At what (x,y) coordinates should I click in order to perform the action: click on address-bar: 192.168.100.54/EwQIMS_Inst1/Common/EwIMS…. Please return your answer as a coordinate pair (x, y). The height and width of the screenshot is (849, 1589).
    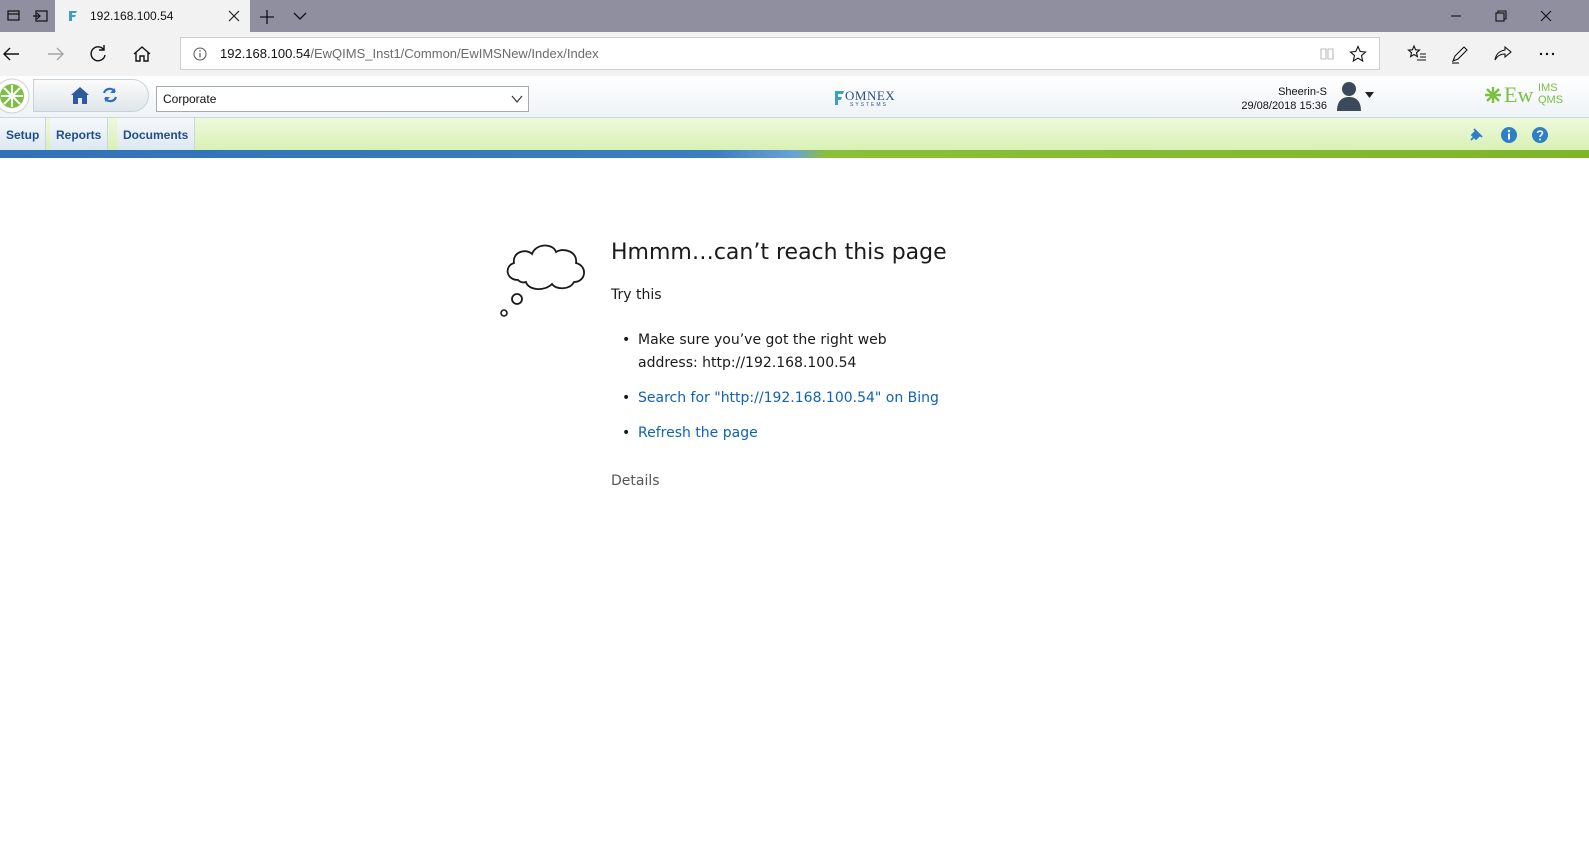
    Looking at the image, I should click on (780, 53).